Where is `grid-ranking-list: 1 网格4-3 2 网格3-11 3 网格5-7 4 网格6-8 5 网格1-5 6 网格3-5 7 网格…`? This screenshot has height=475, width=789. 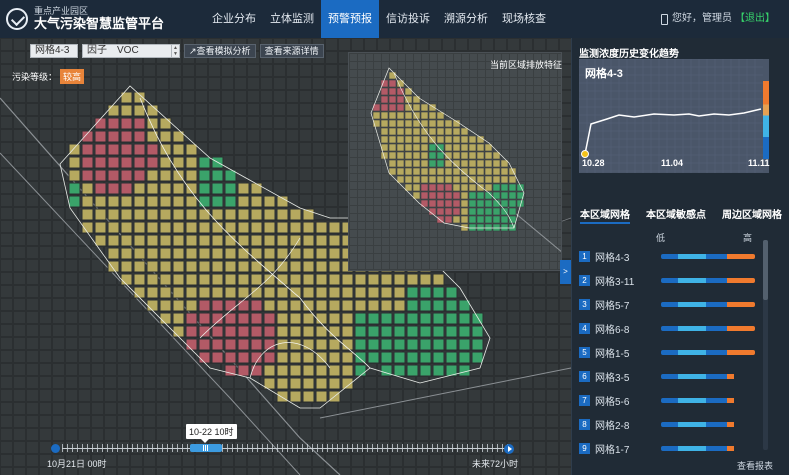 grid-ranking-list: 1 网格4-3 2 网格3-11 3 网格5-7 4 网格6-8 5 网格1-5 6 网格3-5 7 网格… is located at coordinates (674, 352).